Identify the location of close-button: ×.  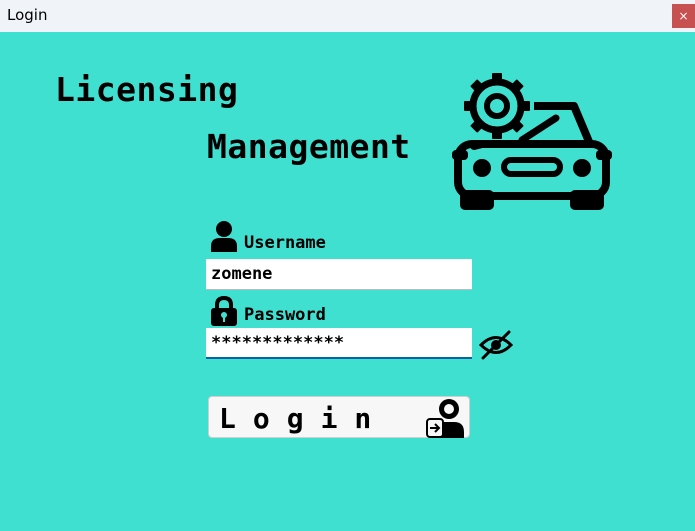
(683, 16).